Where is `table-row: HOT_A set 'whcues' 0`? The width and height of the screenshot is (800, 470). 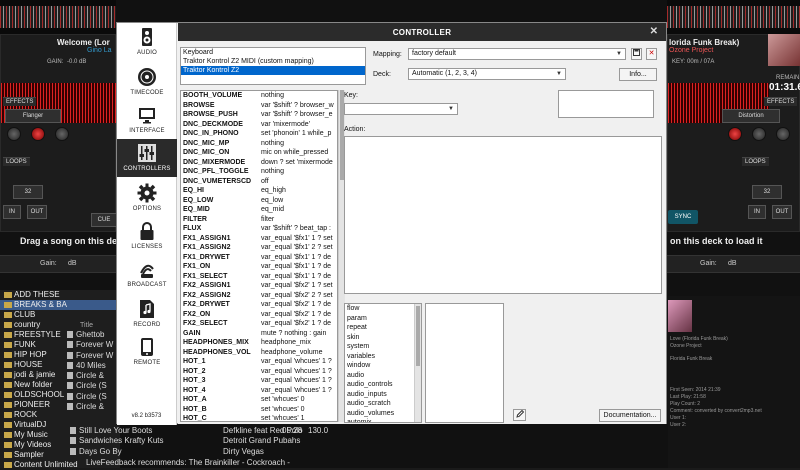 table-row: HOT_A set 'whcues' 0 is located at coordinates (259, 400).